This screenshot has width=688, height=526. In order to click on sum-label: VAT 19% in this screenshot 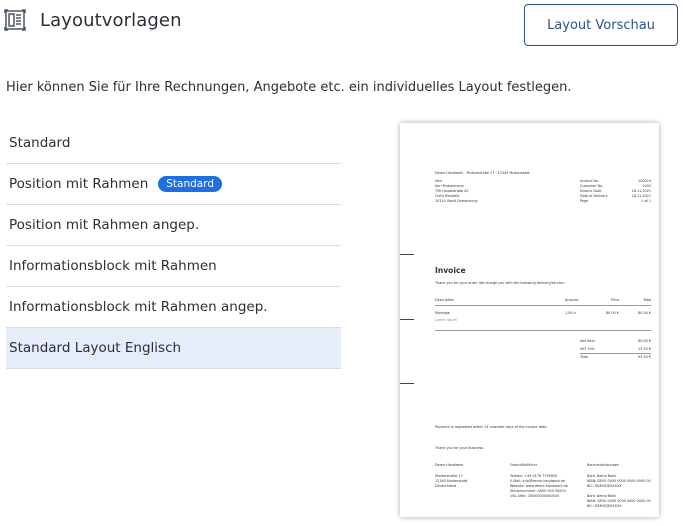, I will do `click(587, 349)`.